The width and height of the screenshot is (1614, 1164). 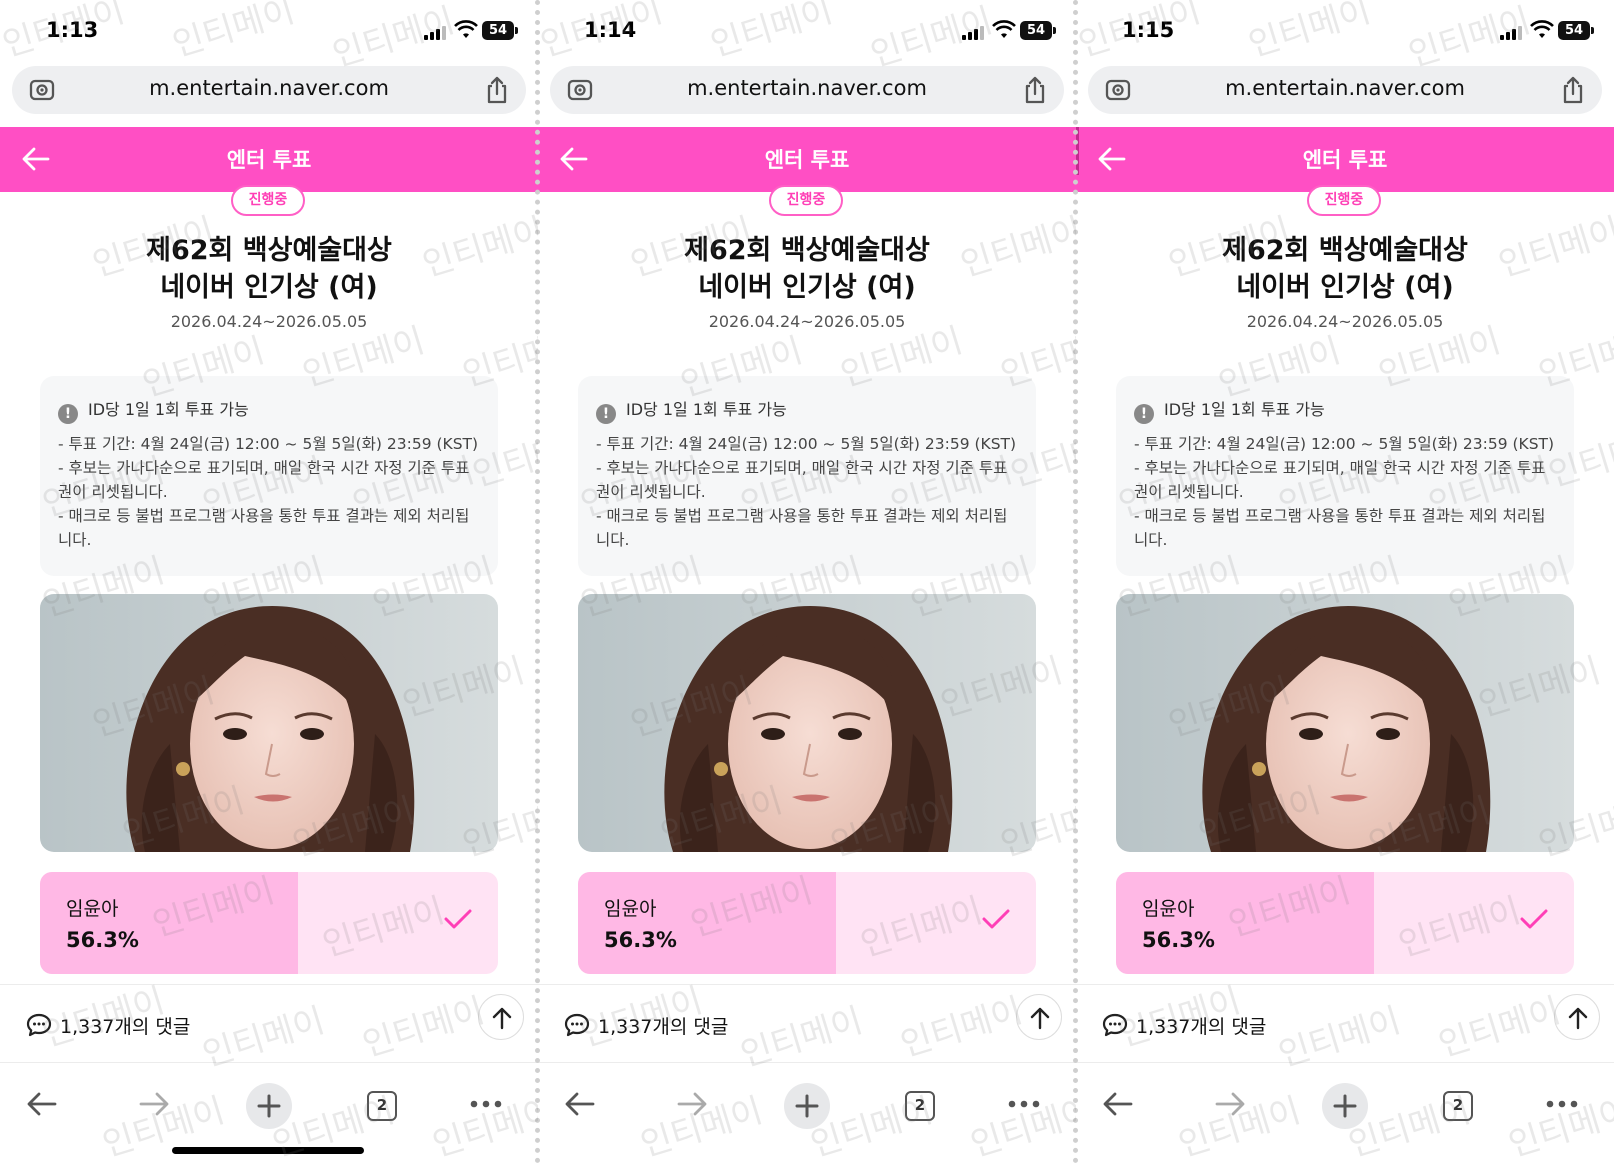 What do you see at coordinates (1148, 30) in the screenshot?
I see `status-time: 1:15` at bounding box center [1148, 30].